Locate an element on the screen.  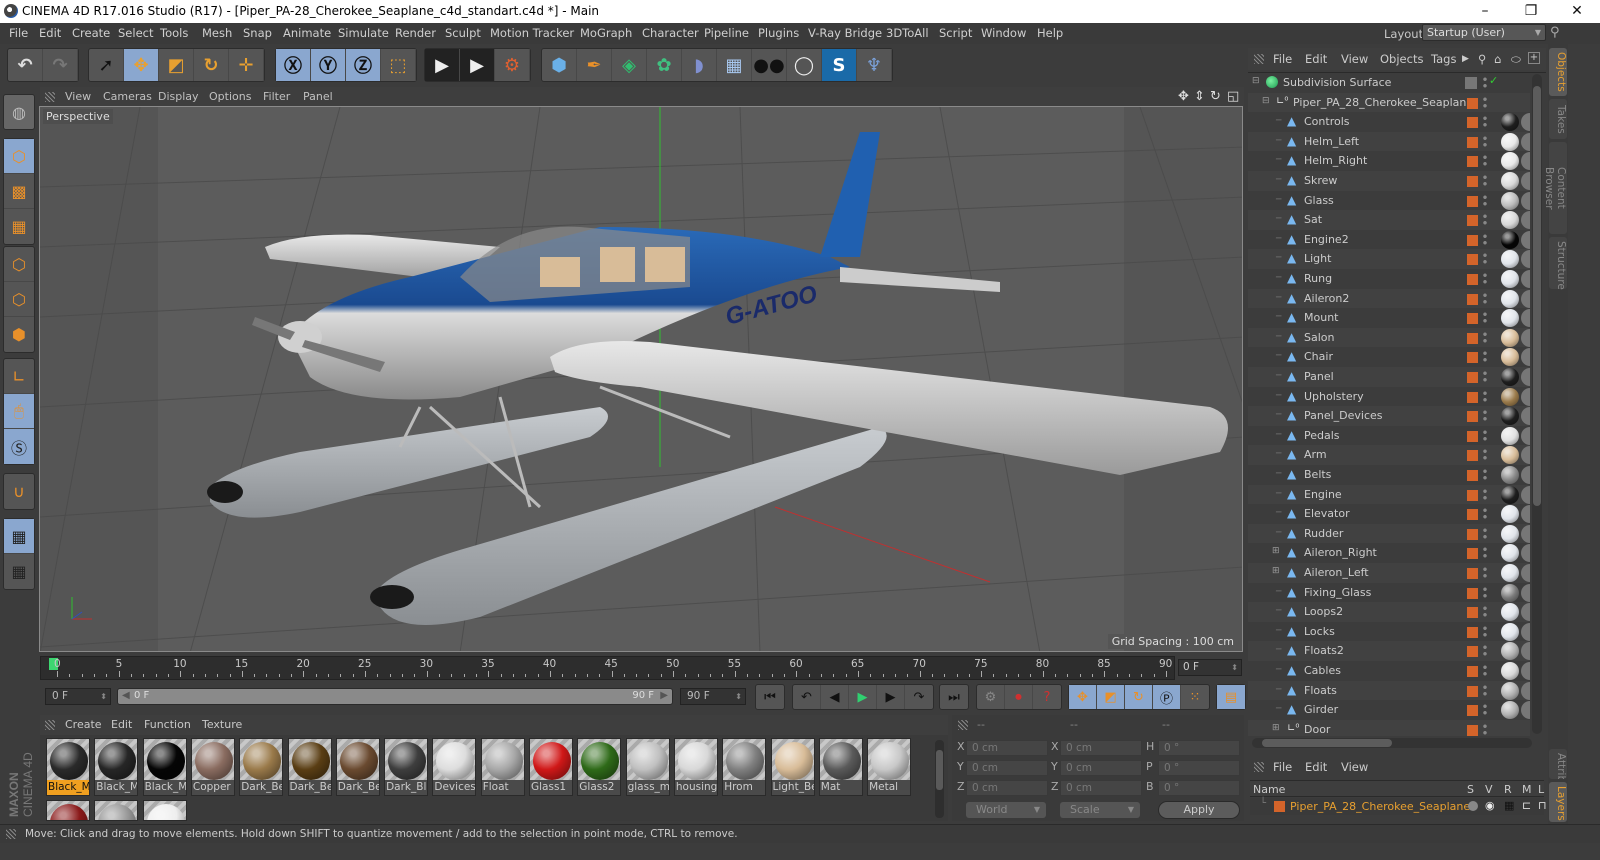
object-name: Engine2 is located at coordinates (1326, 239).